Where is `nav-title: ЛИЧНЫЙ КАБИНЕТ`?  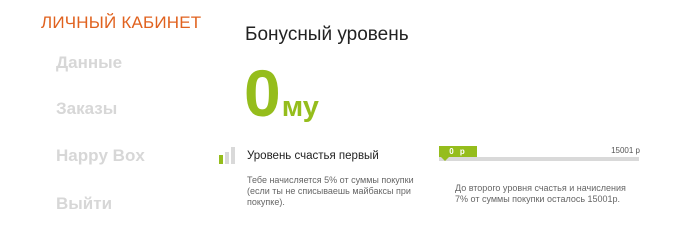
nav-title: ЛИЧНЫЙ КАБИНЕТ is located at coordinates (121, 22).